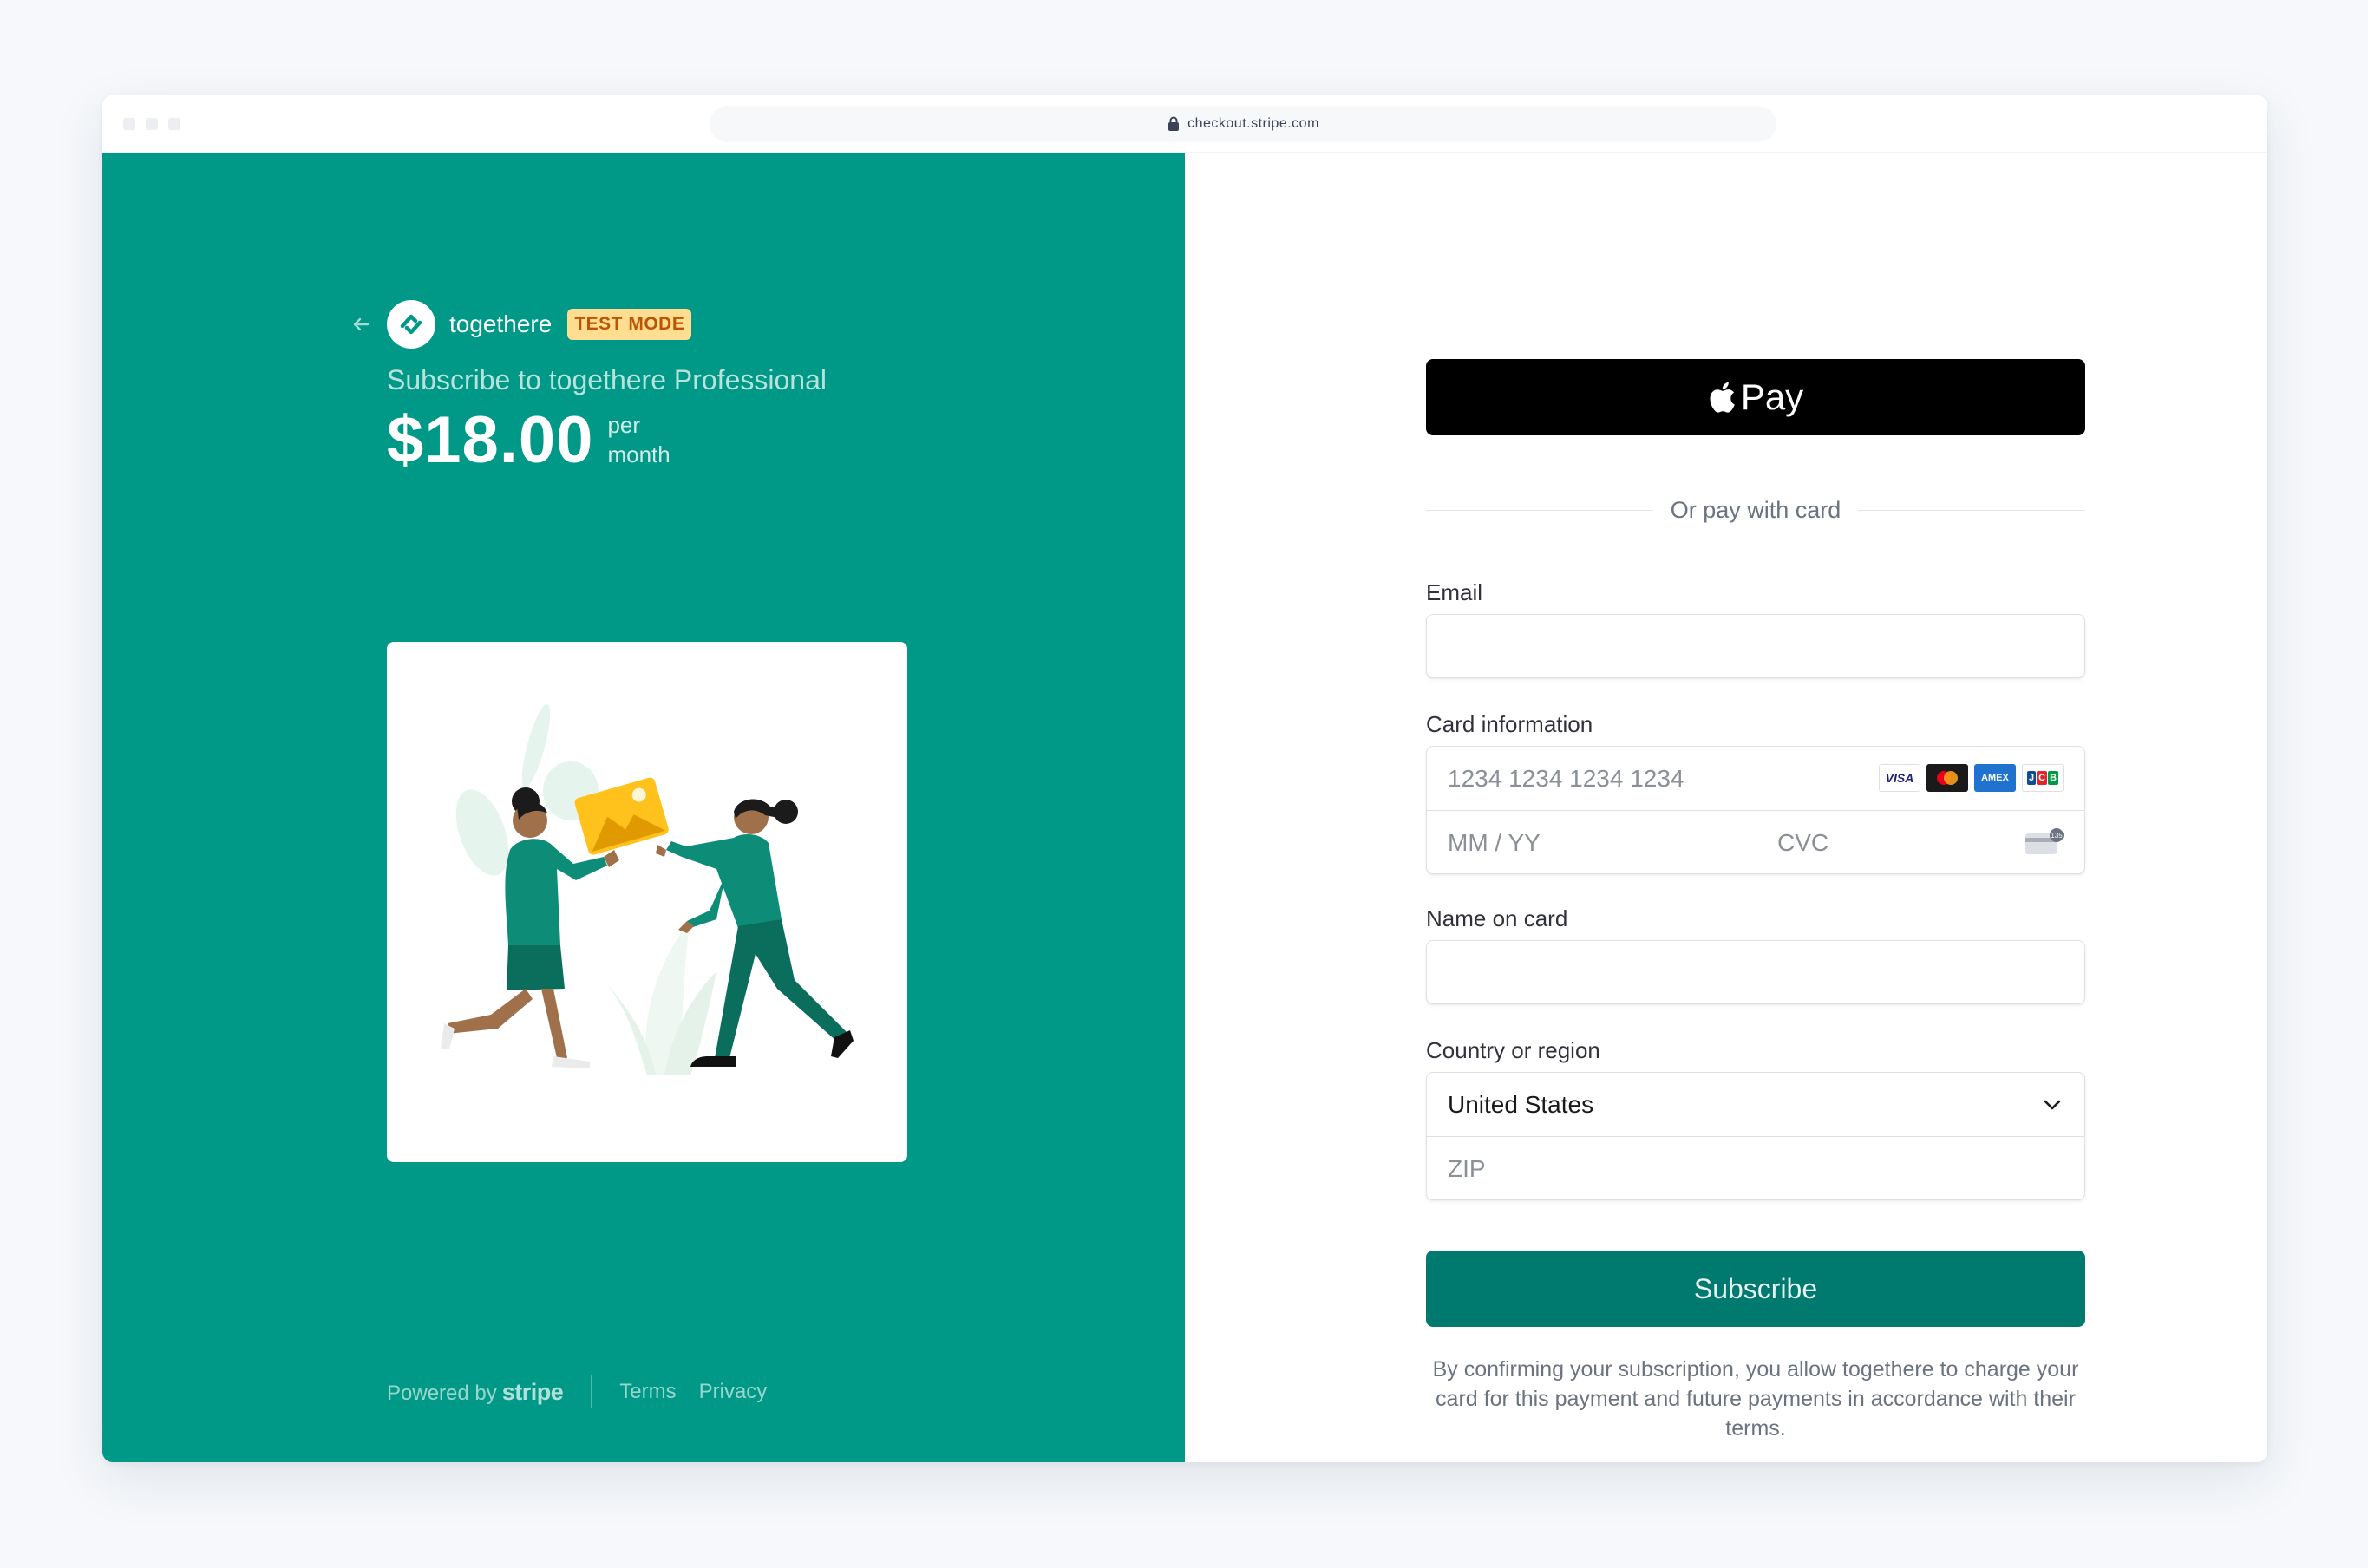 The image size is (2368, 1568). What do you see at coordinates (592, 1391) in the screenshot?
I see `footer-divider` at bounding box center [592, 1391].